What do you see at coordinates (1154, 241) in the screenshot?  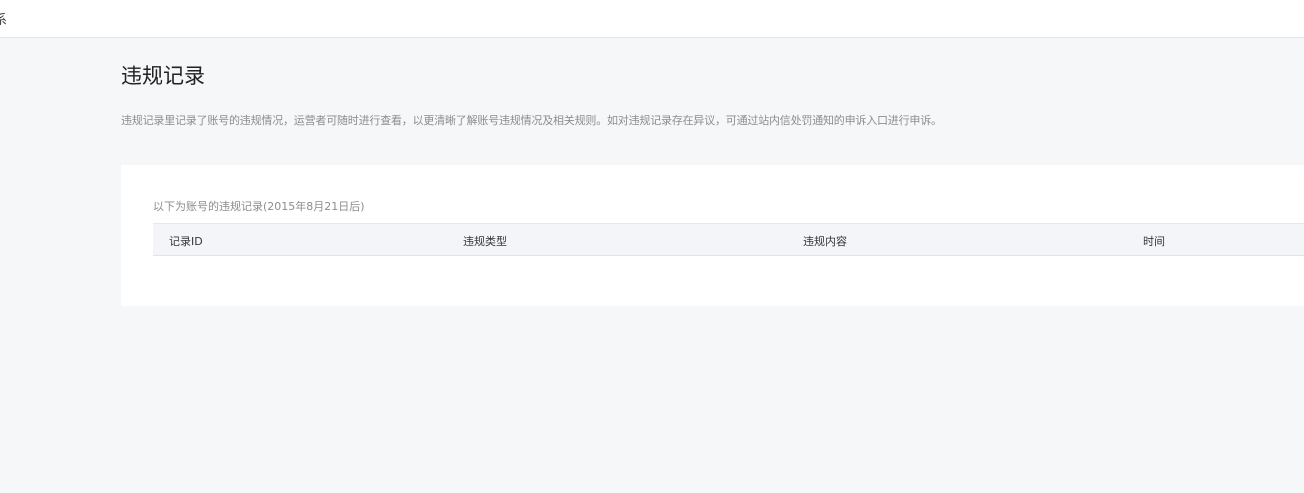 I see `column-header-time: 时间` at bounding box center [1154, 241].